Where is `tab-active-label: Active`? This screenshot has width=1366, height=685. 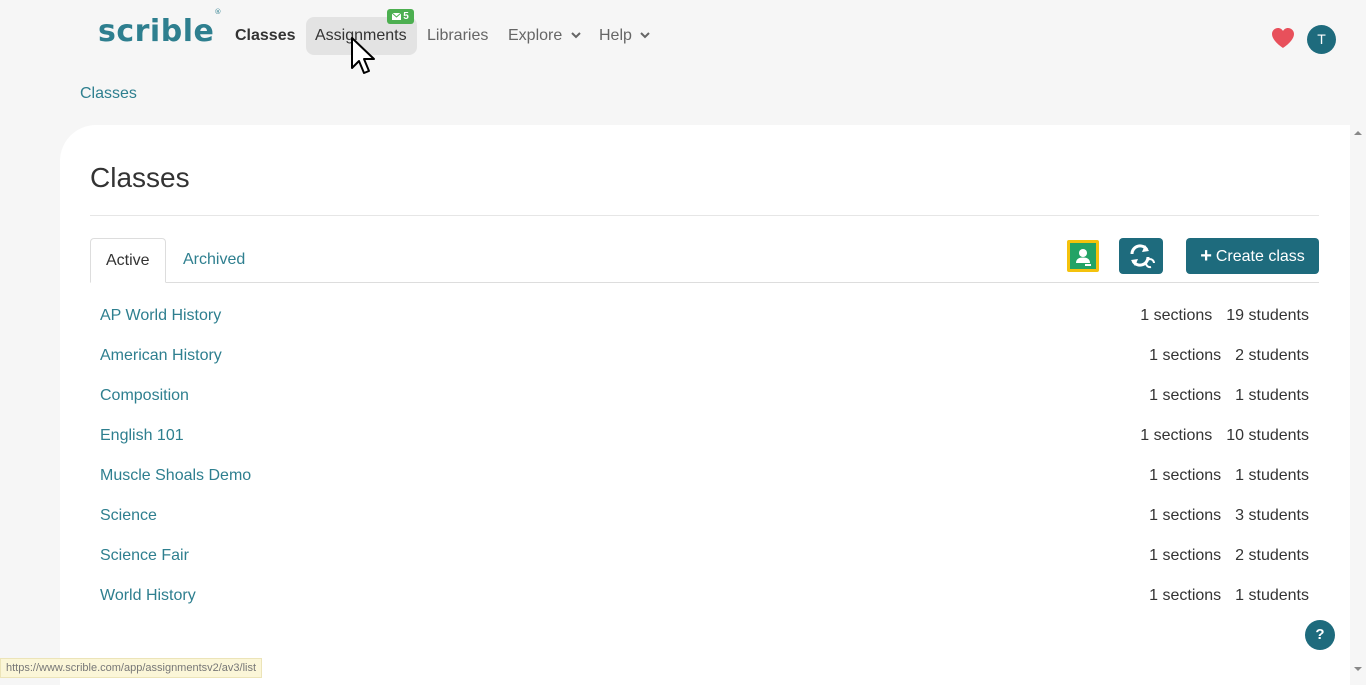
tab-active-label: Active is located at coordinates (128, 260).